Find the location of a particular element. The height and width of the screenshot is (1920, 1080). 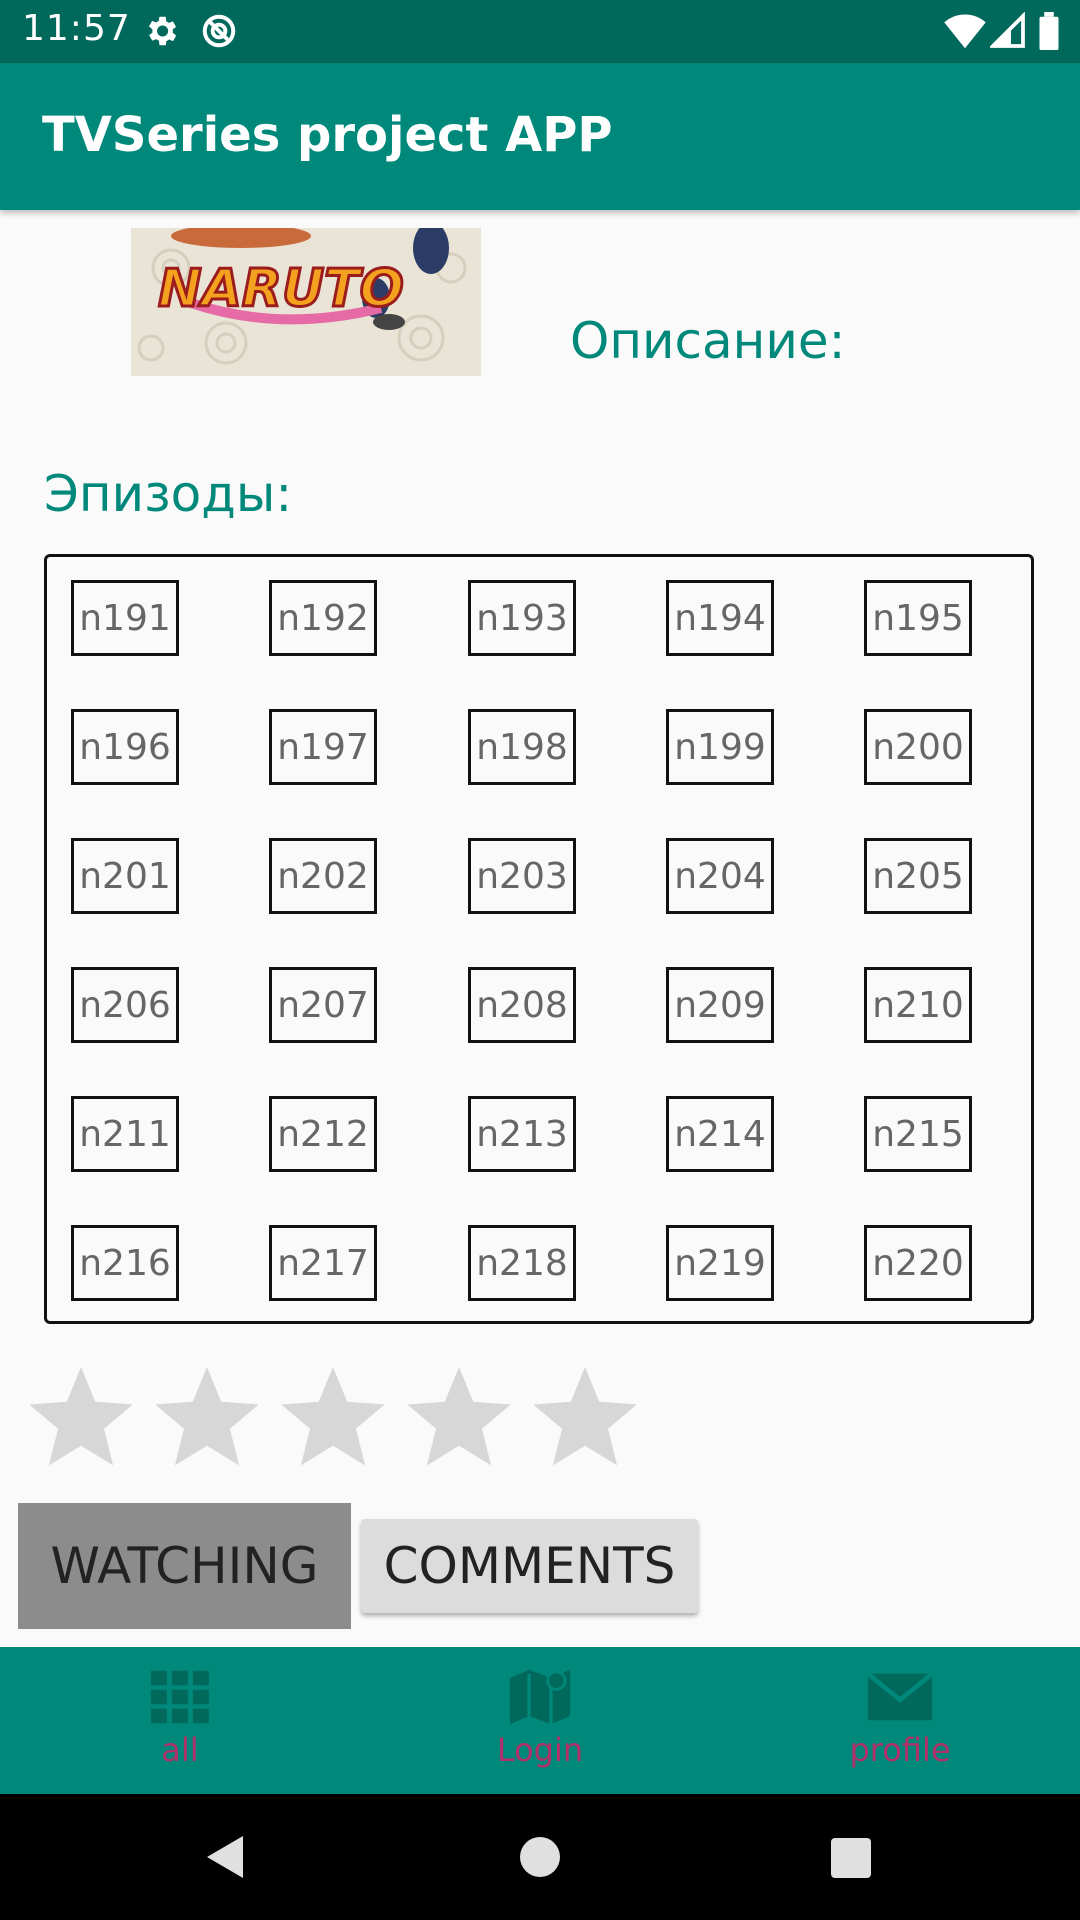

back-icon is located at coordinates (225, 1857).